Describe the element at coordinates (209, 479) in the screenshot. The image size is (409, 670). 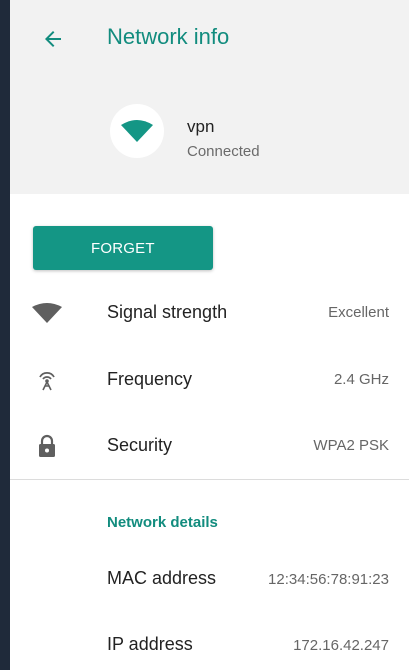
I see `section-divider` at that location.